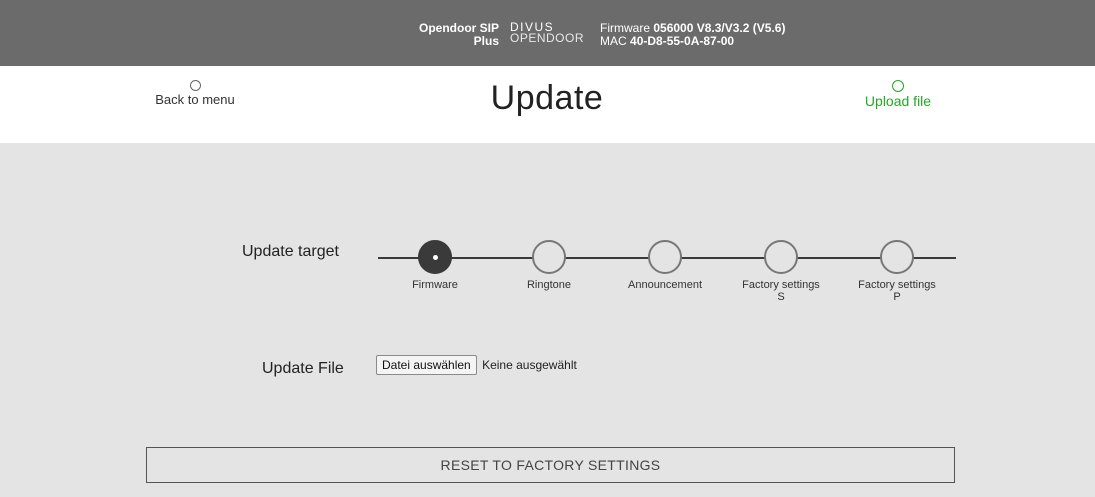 Image resolution: width=1095 pixels, height=497 pixels. What do you see at coordinates (781, 257) in the screenshot?
I see `step-factory-s-radio` at bounding box center [781, 257].